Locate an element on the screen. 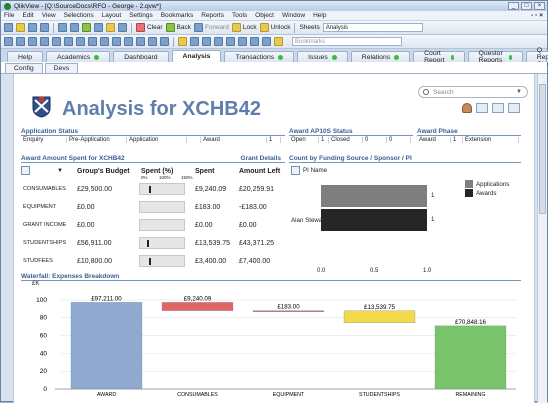 The height and width of the screenshot is (403, 548). status-cell: Application is located at coordinates (157, 140).